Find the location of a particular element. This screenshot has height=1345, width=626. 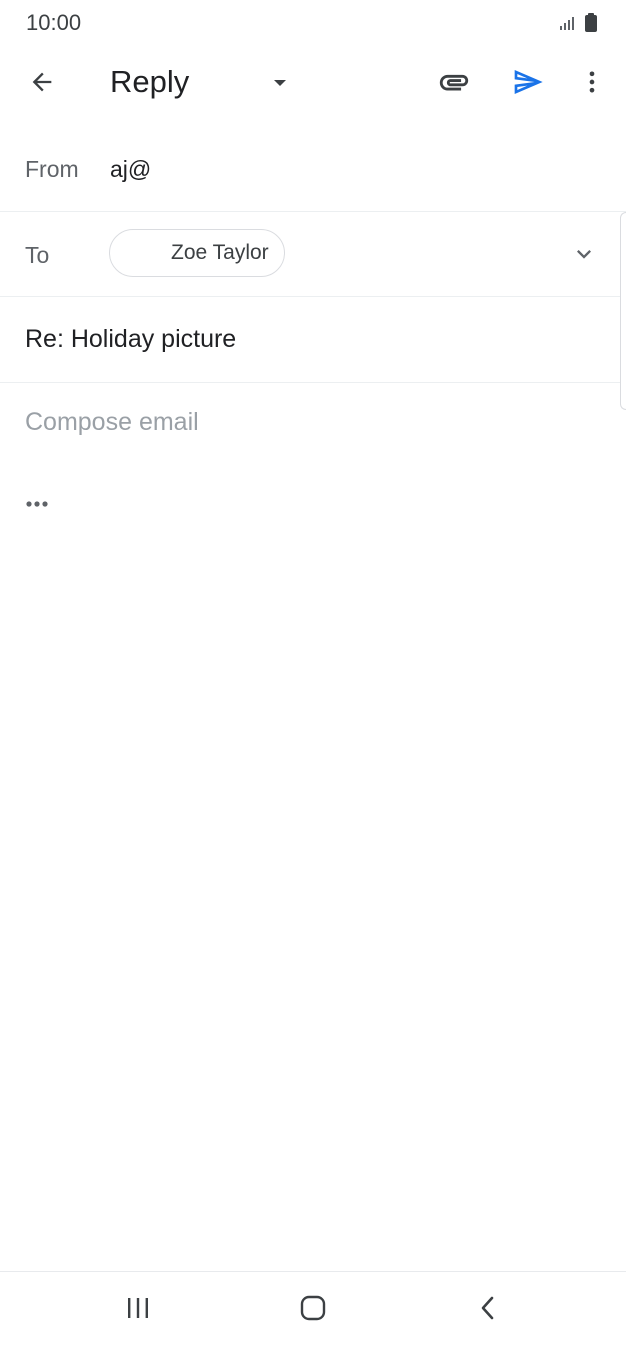

back-button is located at coordinates (42, 82).